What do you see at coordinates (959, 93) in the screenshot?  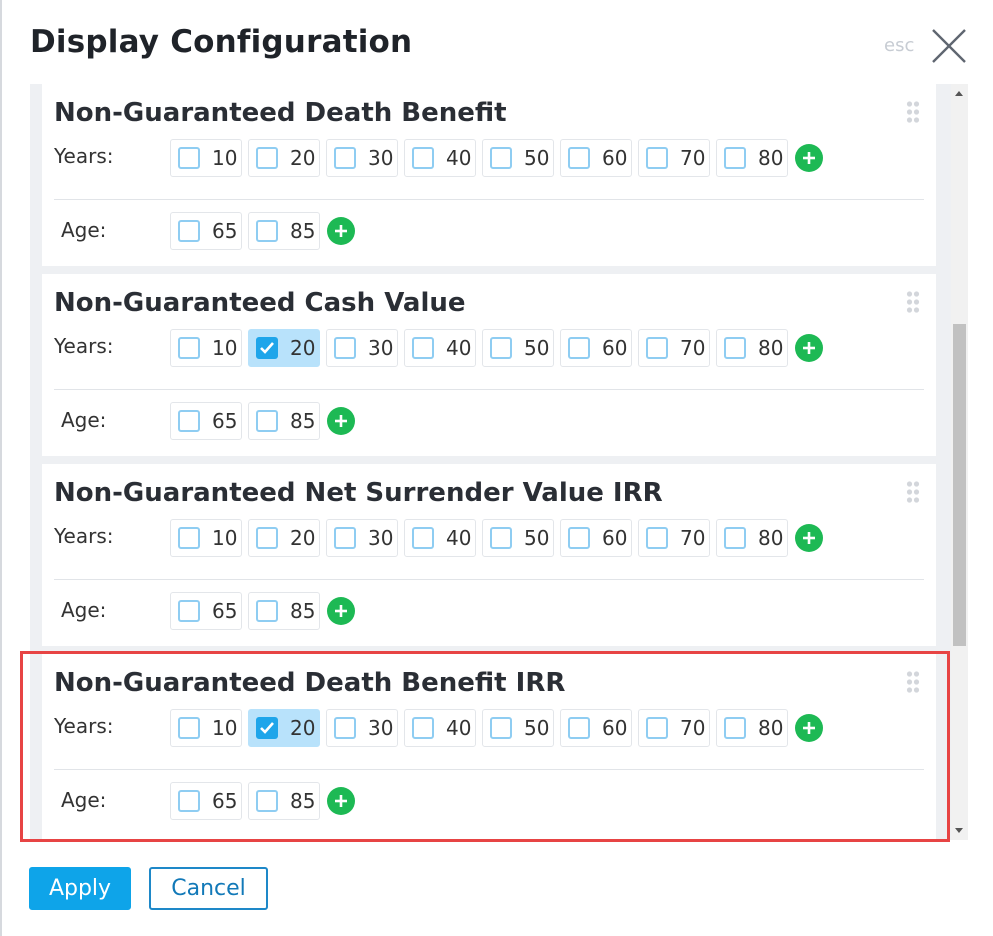 I see `scroll-up-arrow-icon` at bounding box center [959, 93].